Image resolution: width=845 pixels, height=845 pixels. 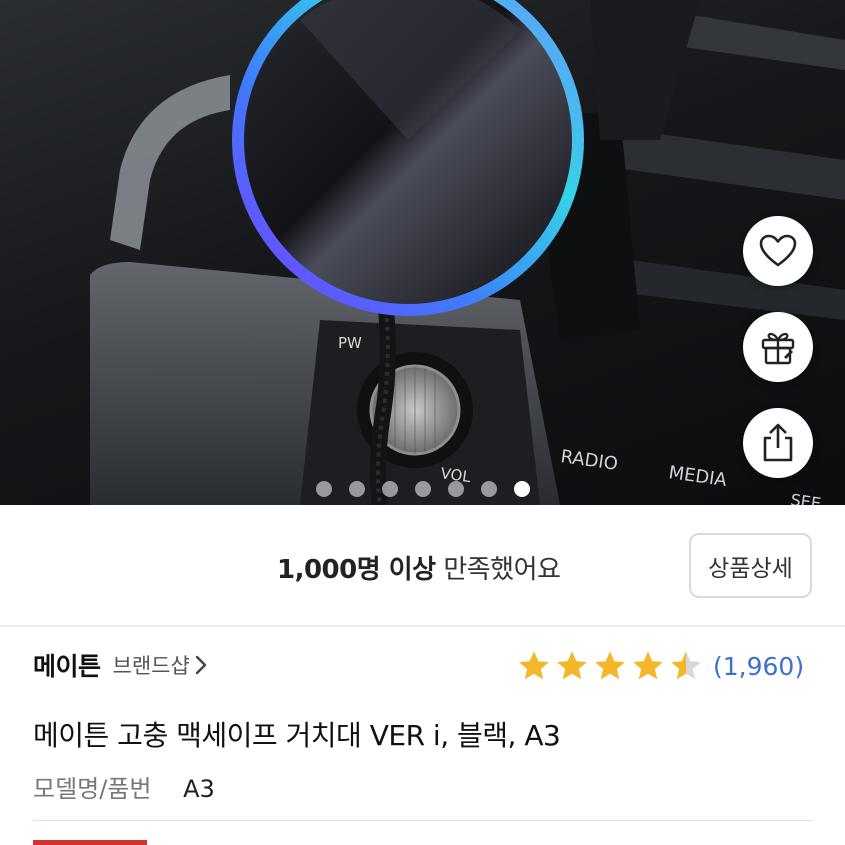 I want to click on rating-summary: (1,960), so click(x=660, y=666).